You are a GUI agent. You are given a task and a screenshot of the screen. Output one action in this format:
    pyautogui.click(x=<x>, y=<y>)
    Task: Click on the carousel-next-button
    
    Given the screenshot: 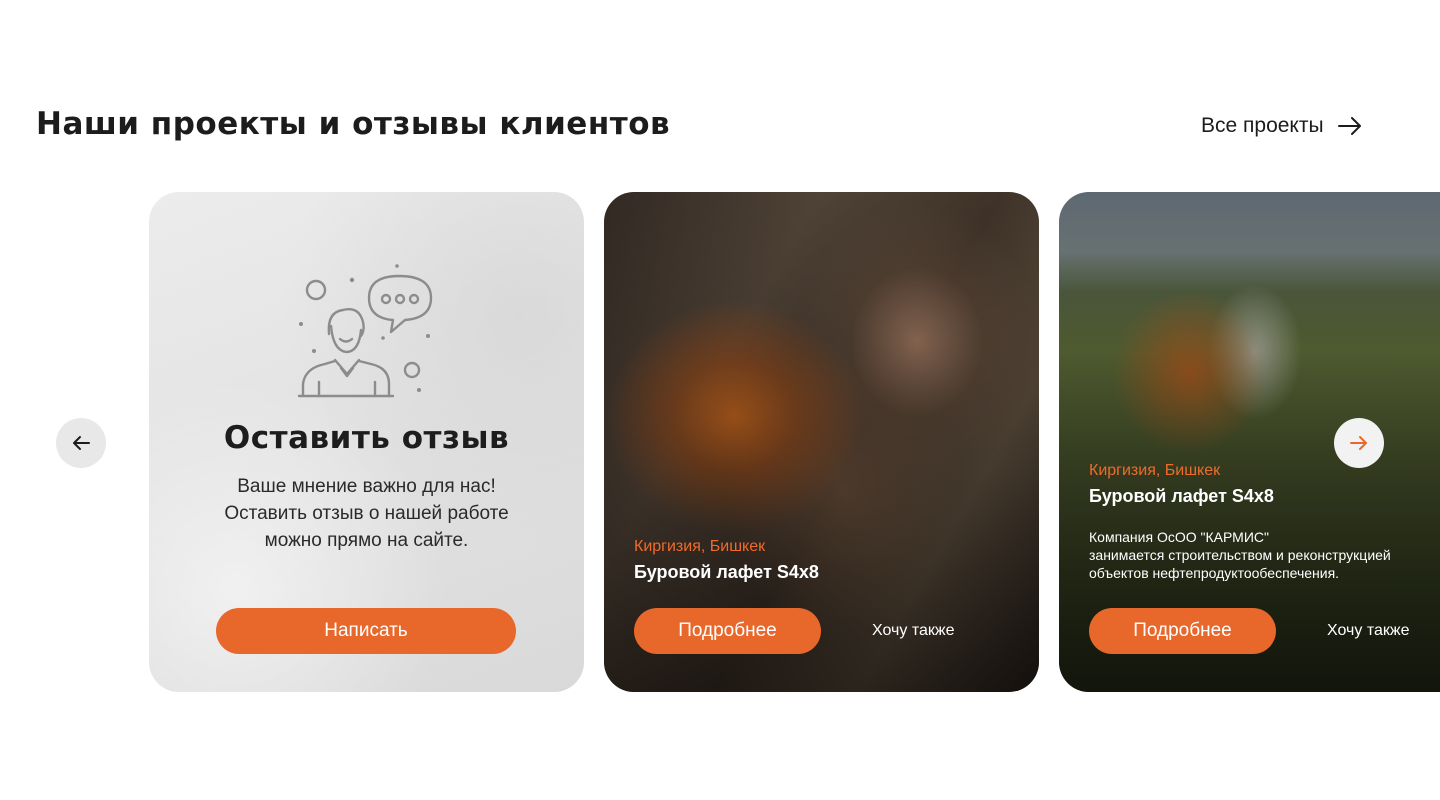 What is the action you would take?
    pyautogui.click(x=1359, y=443)
    